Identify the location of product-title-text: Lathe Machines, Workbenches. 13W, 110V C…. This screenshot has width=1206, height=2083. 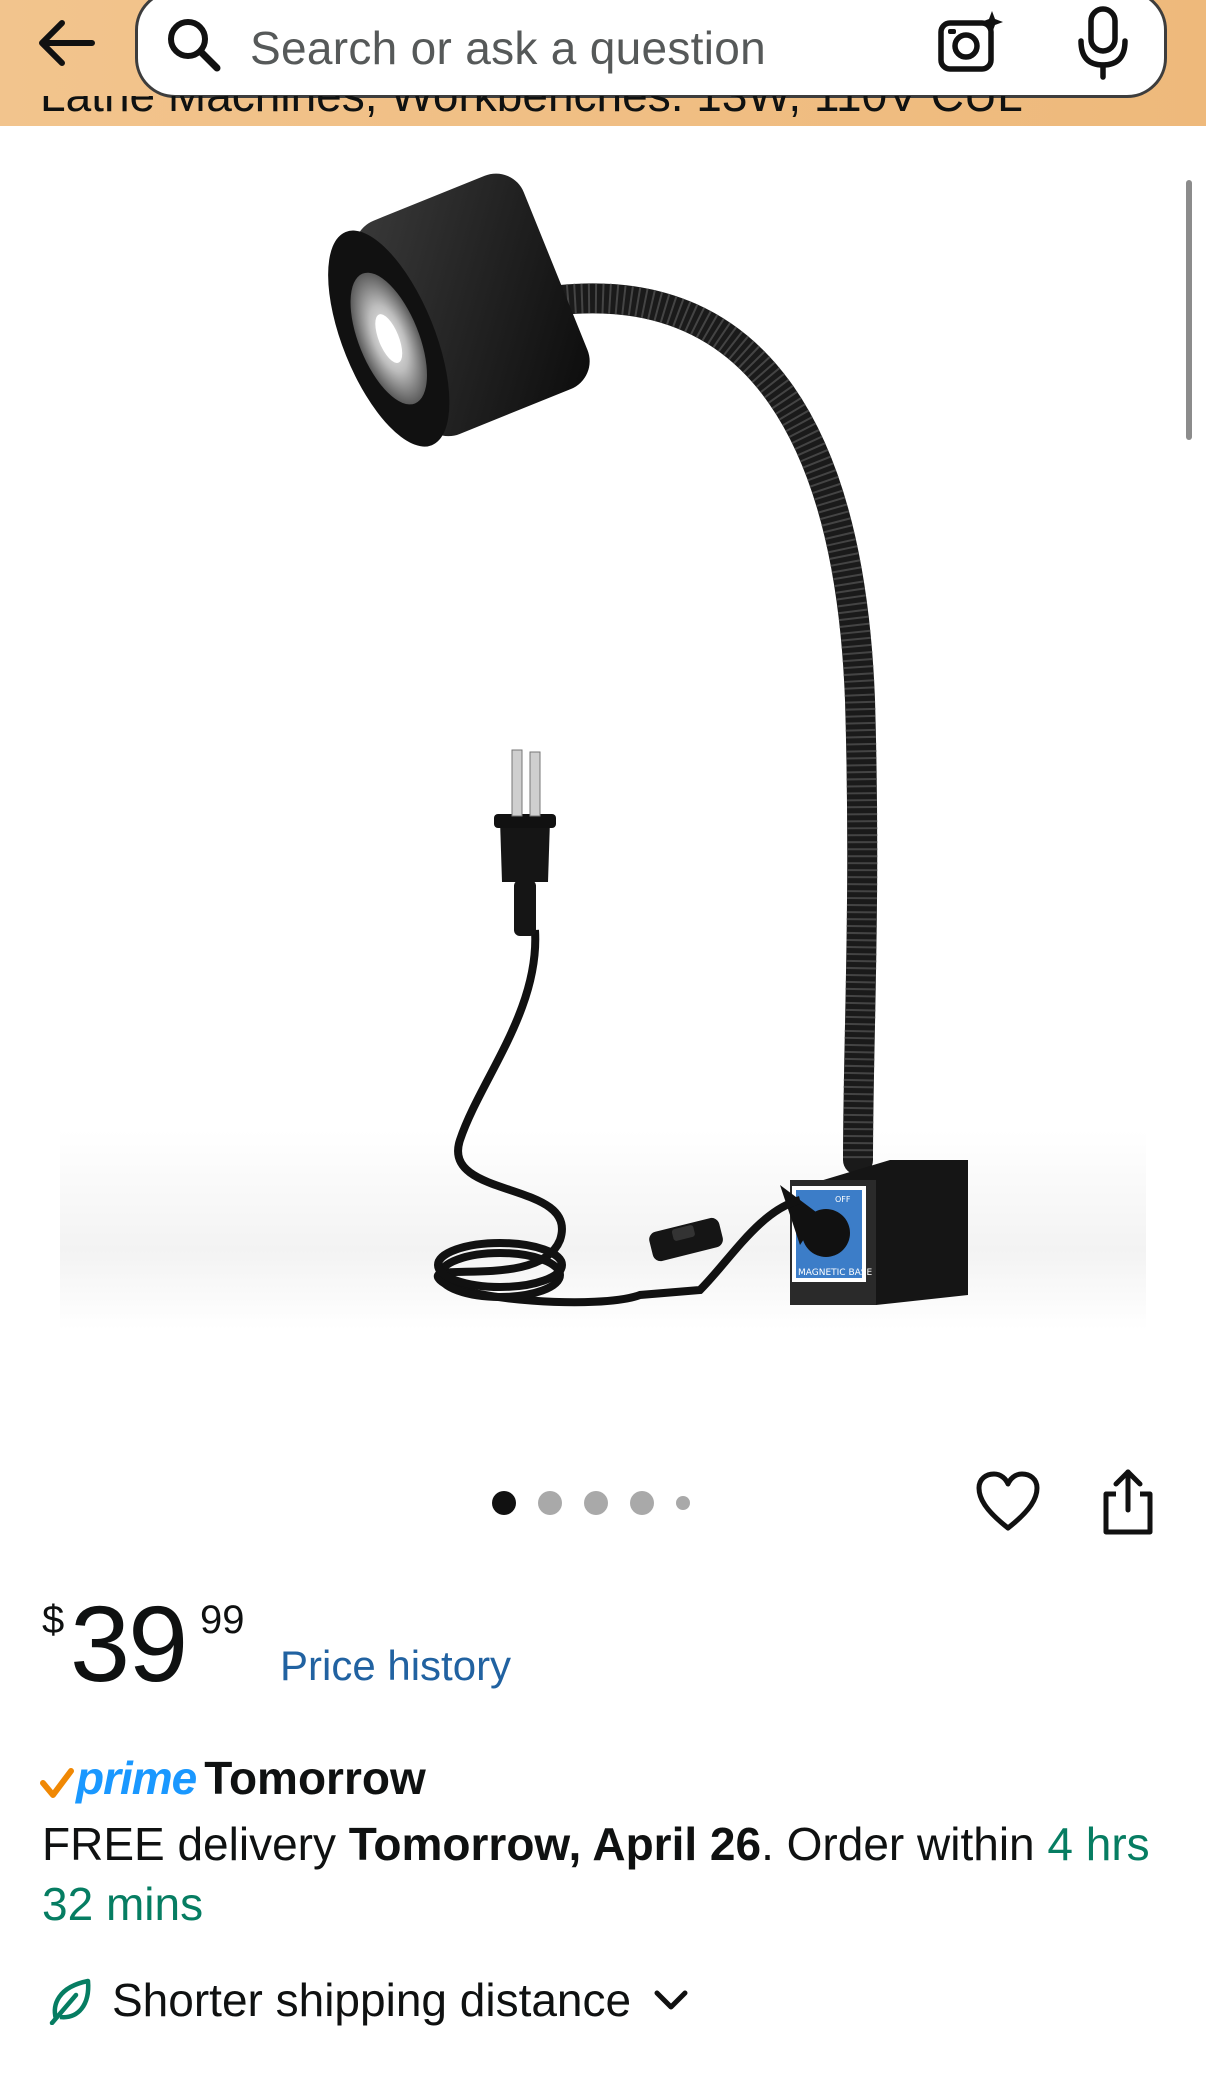
(590, 109).